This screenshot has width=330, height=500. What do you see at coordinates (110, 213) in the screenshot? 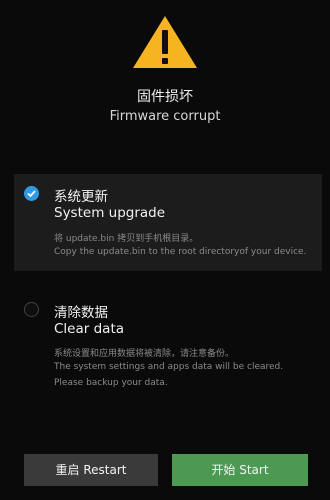
I see `option-label-english: System upgrade` at bounding box center [110, 213].